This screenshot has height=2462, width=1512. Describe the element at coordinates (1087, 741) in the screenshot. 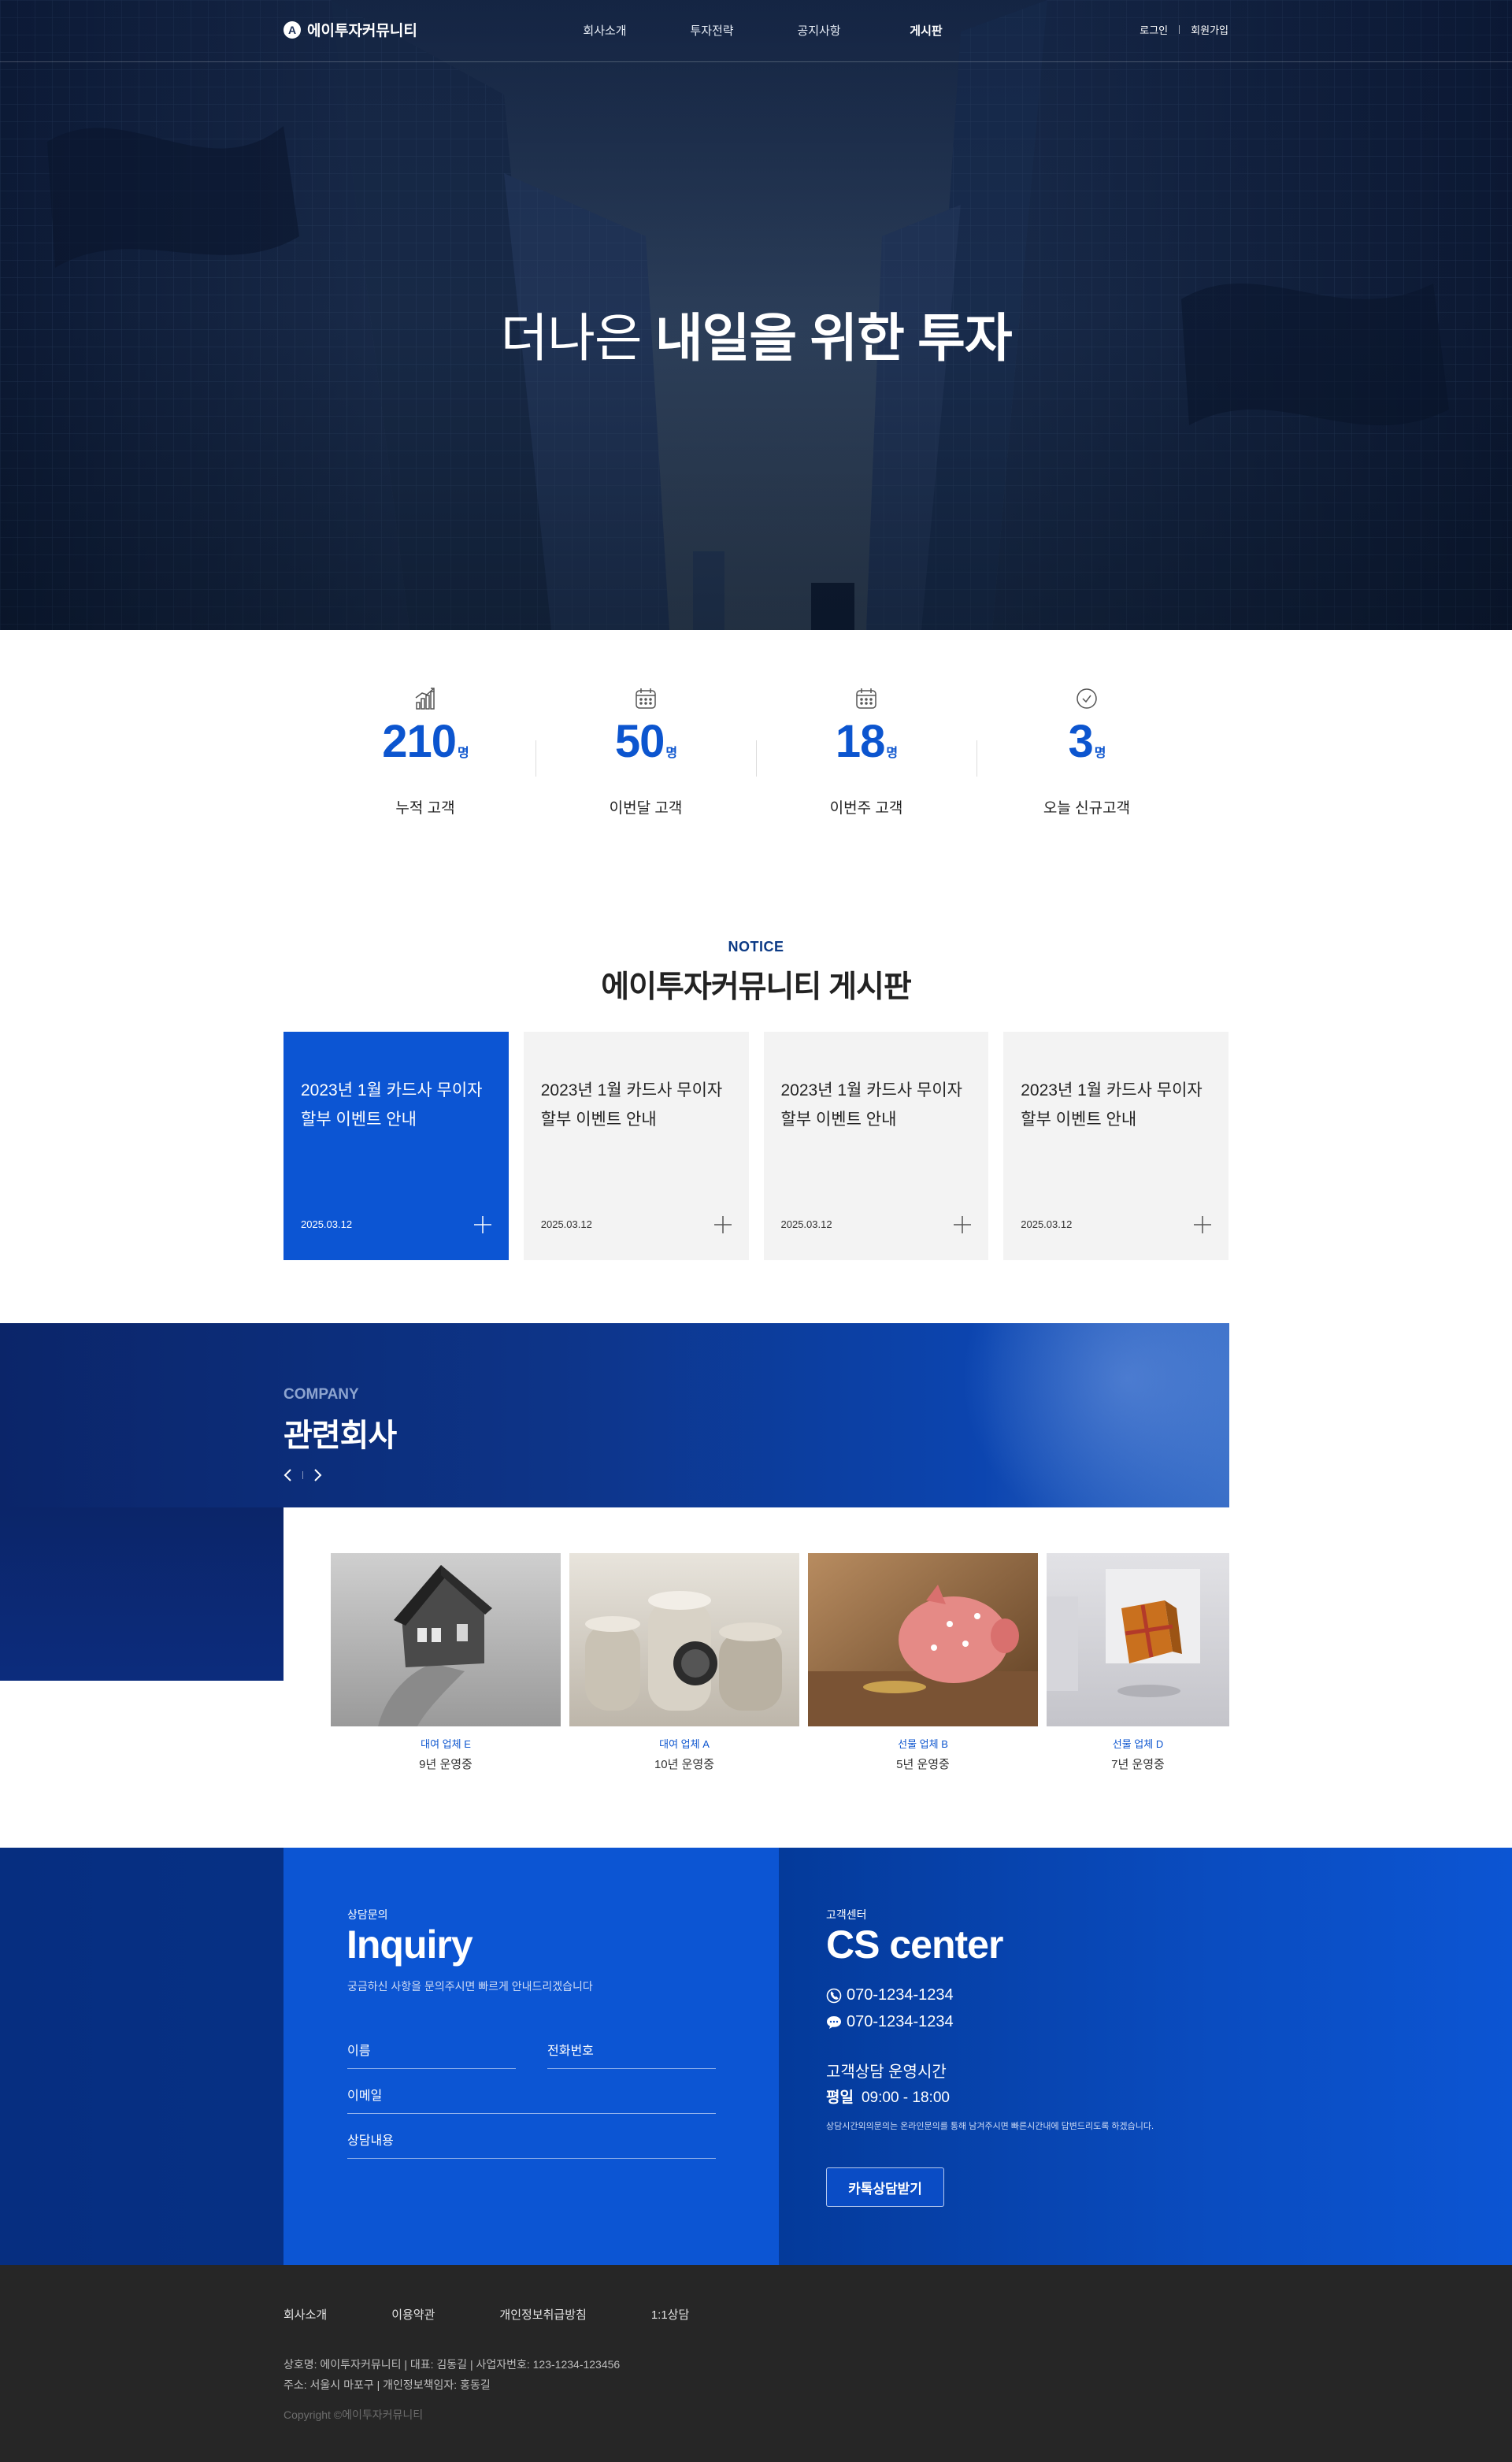

I see `stat-value: 3명` at that location.